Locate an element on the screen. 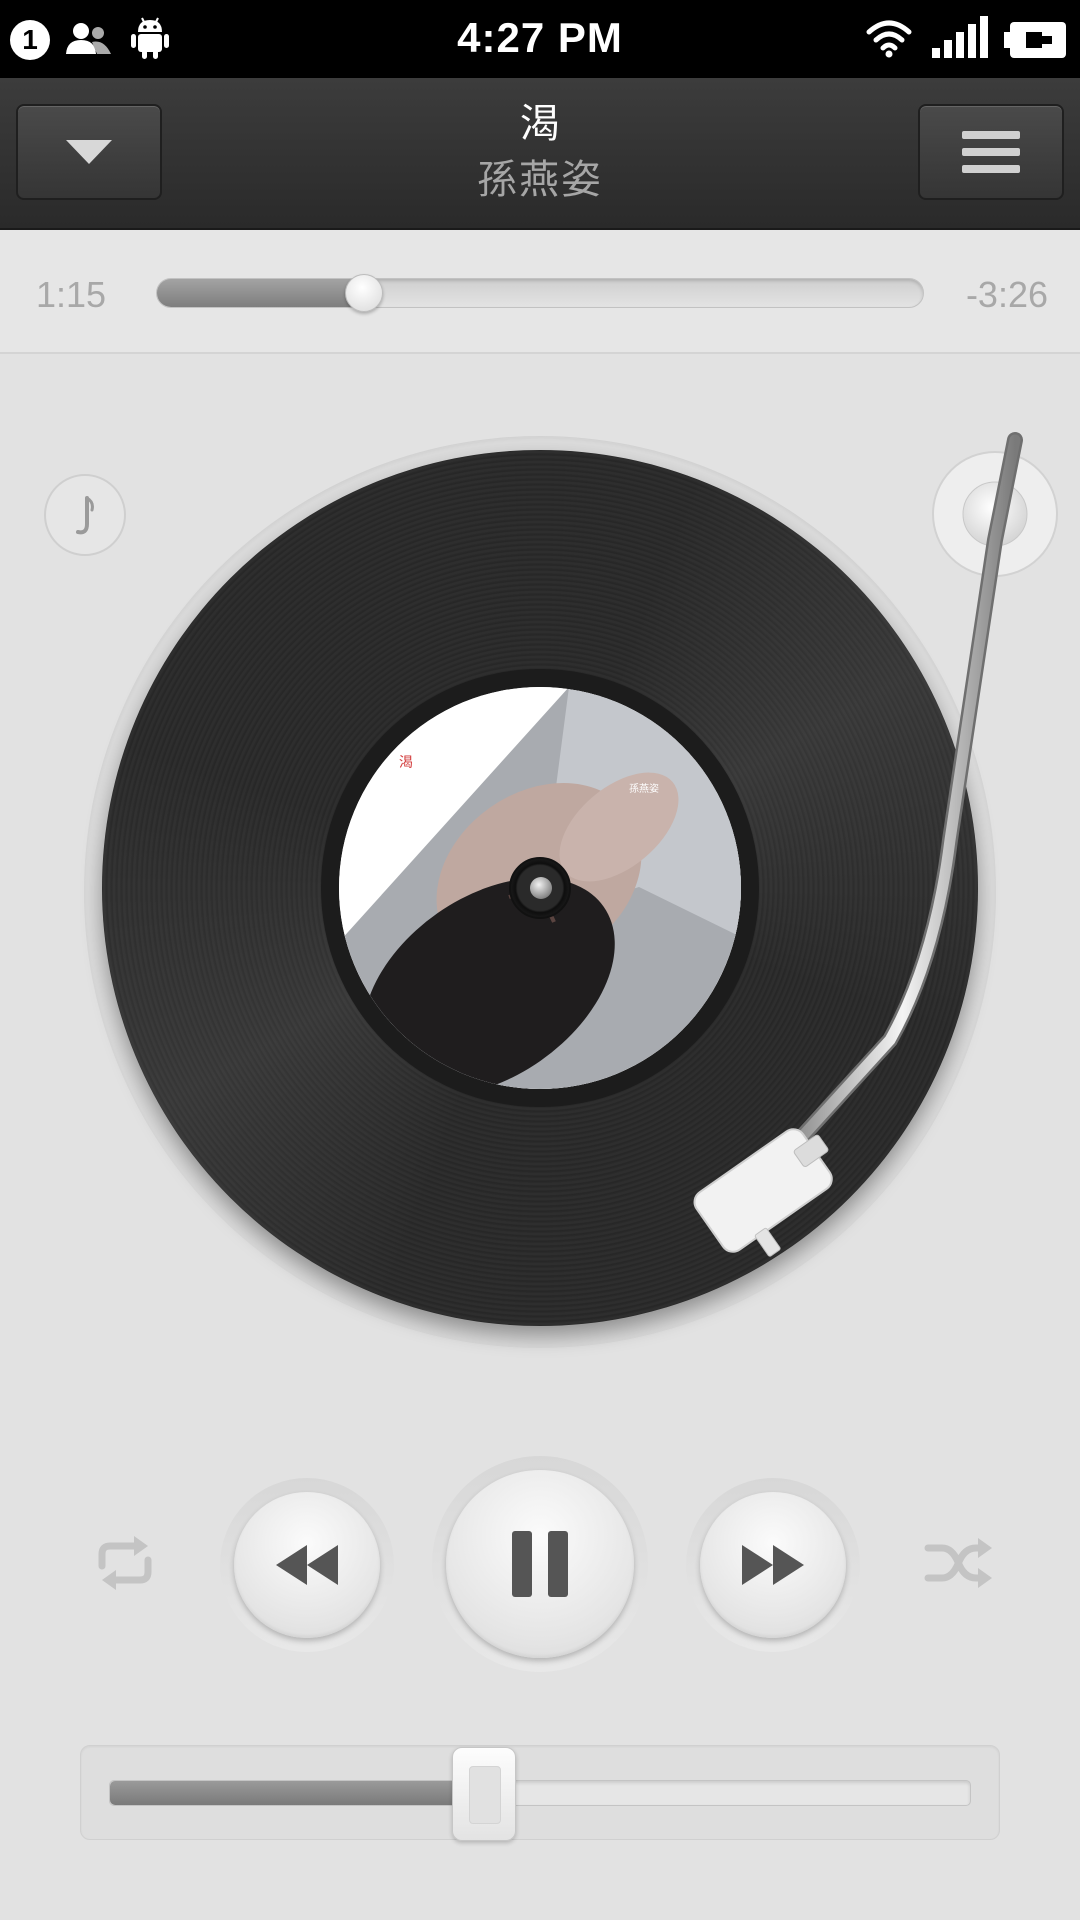  volume-slider is located at coordinates (540, 1794).